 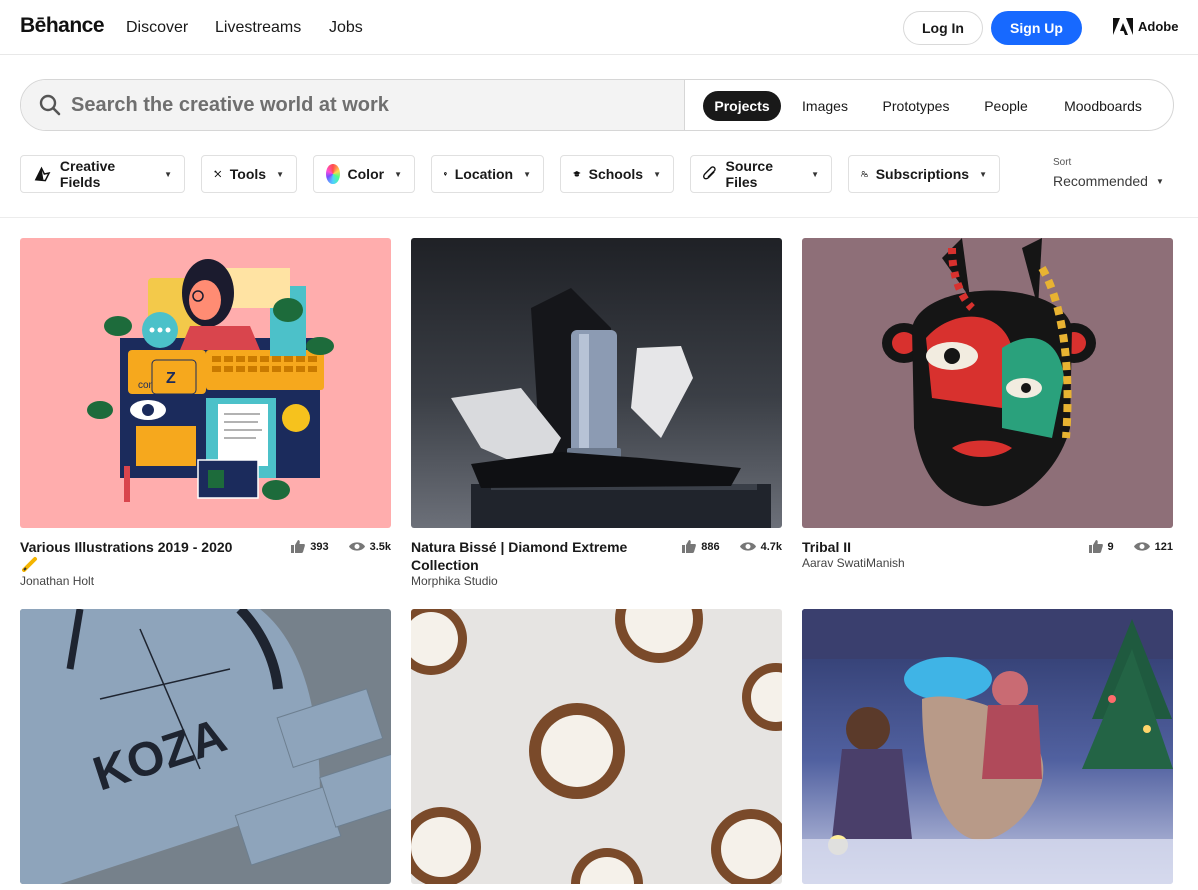 What do you see at coordinates (577, 174) in the screenshot?
I see `graduation-cap-icon` at bounding box center [577, 174].